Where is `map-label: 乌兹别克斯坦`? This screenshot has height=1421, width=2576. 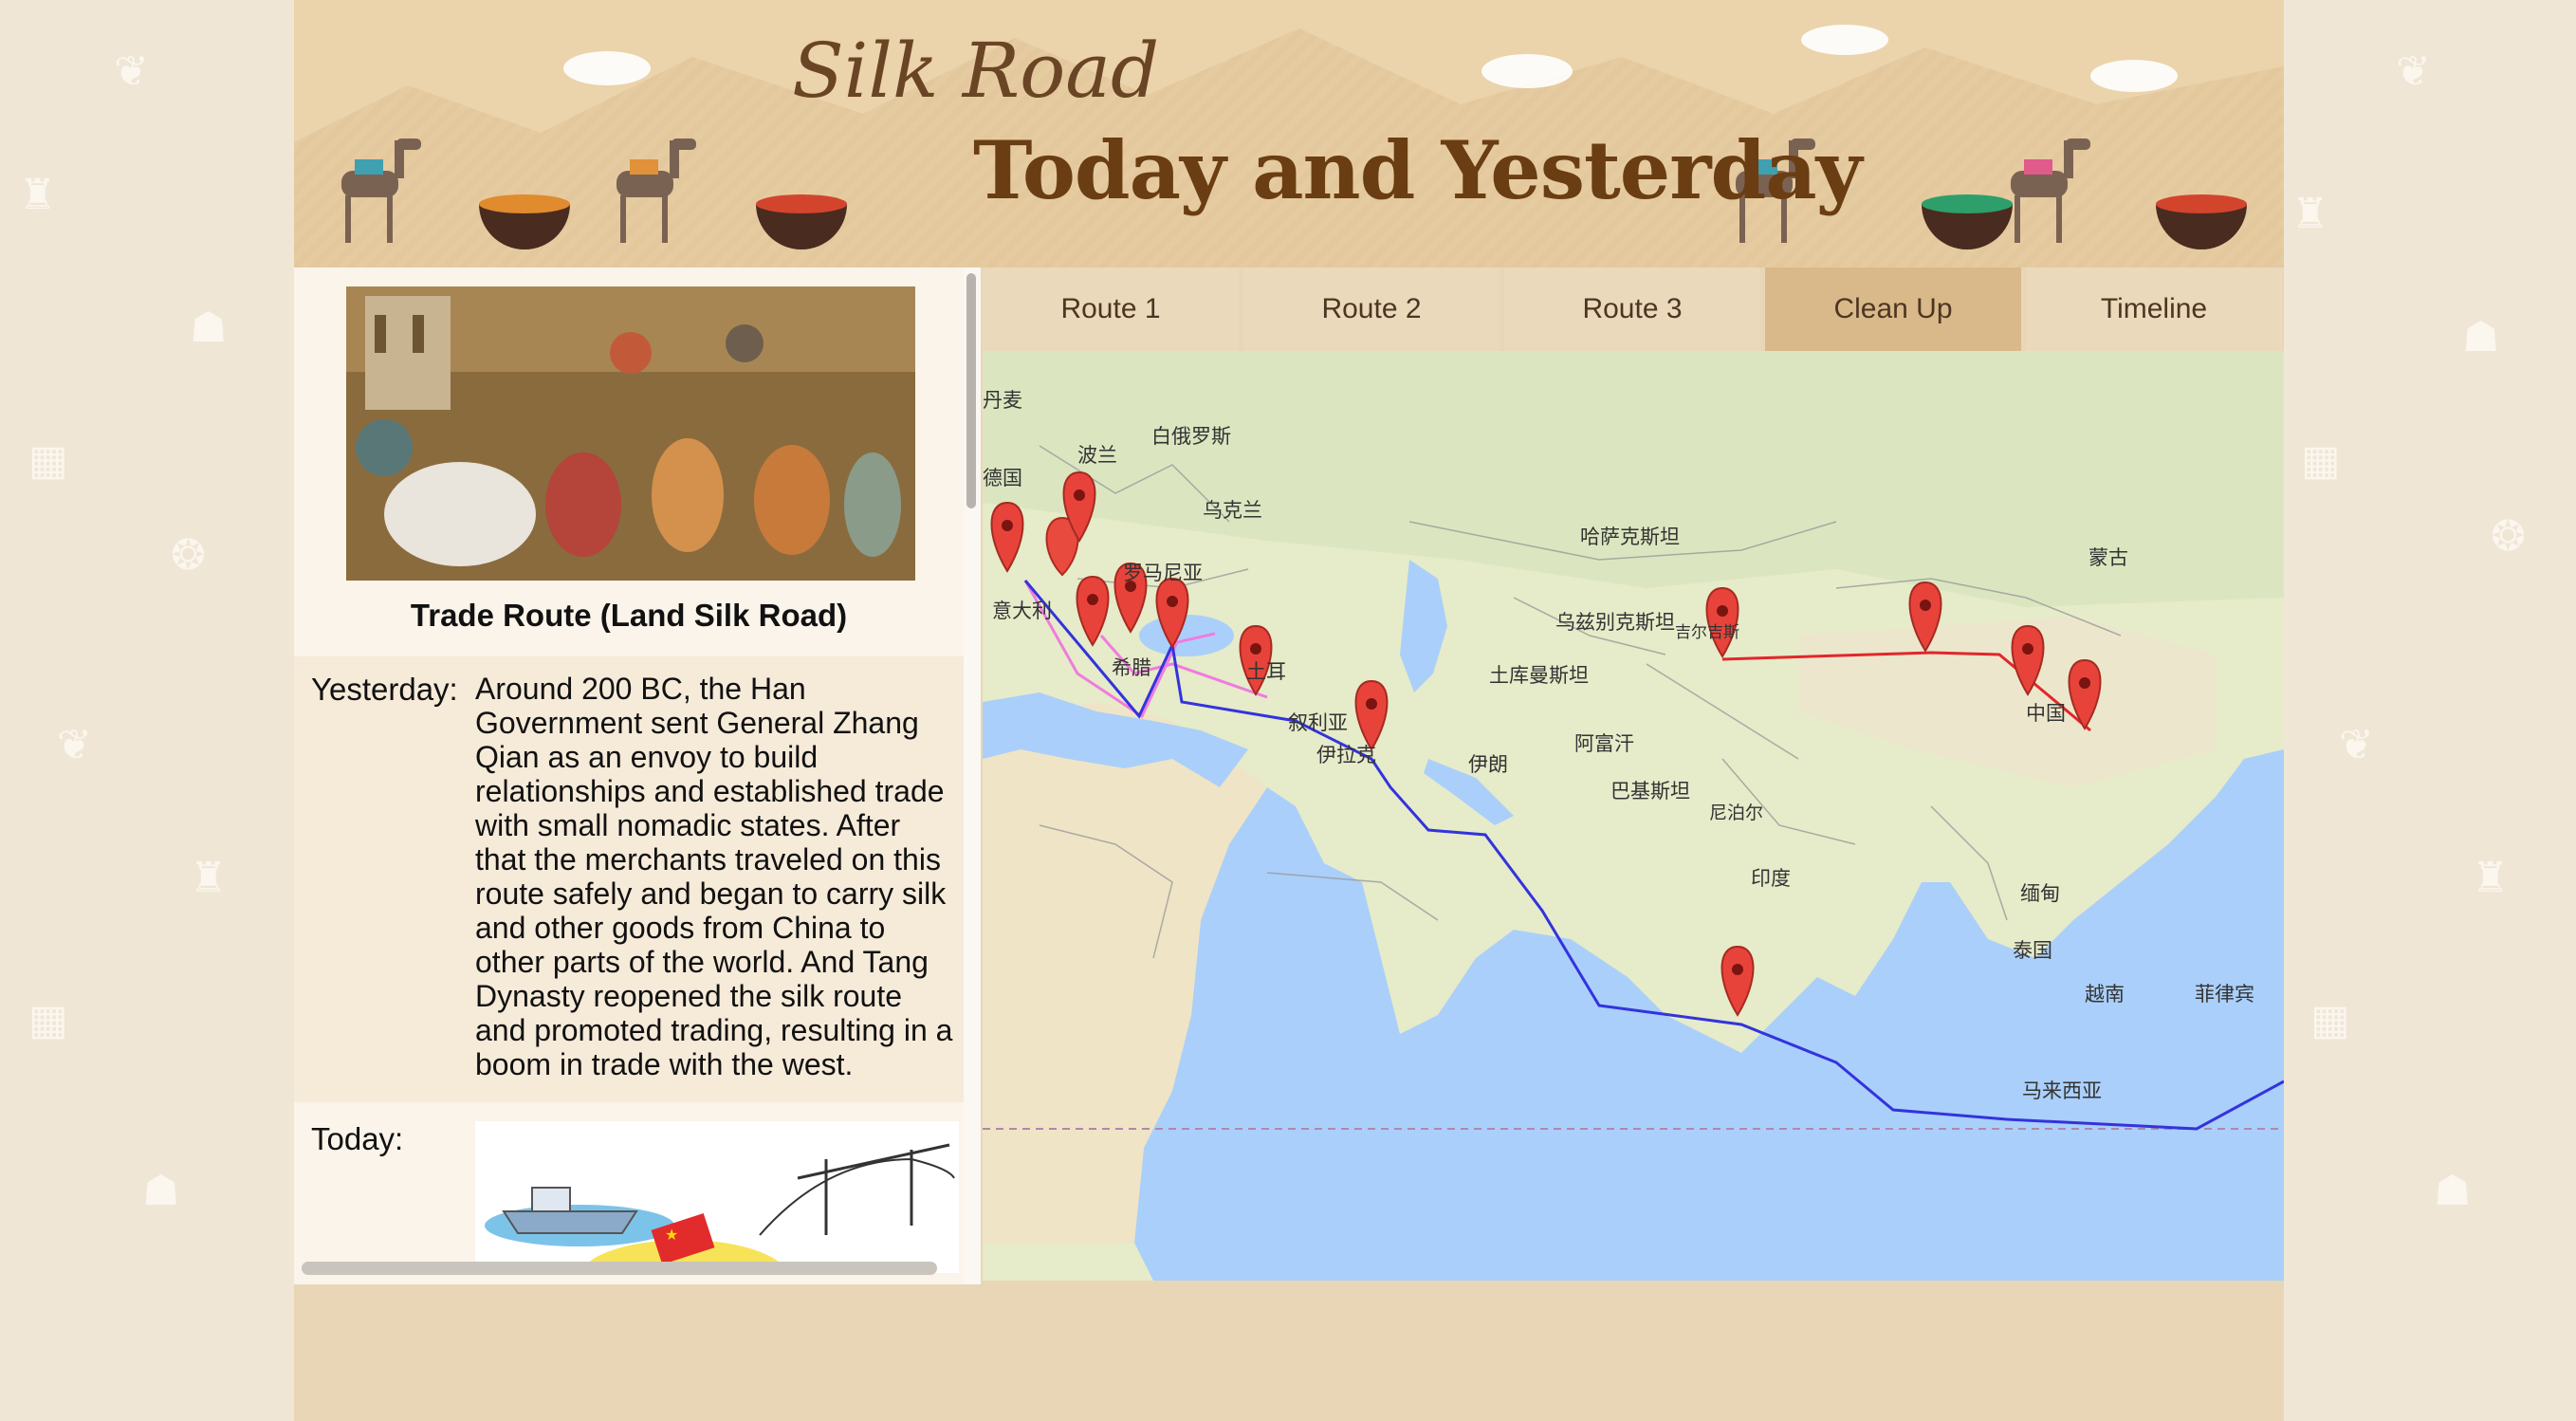
map-label: 乌兹别克斯坦 is located at coordinates (1615, 623).